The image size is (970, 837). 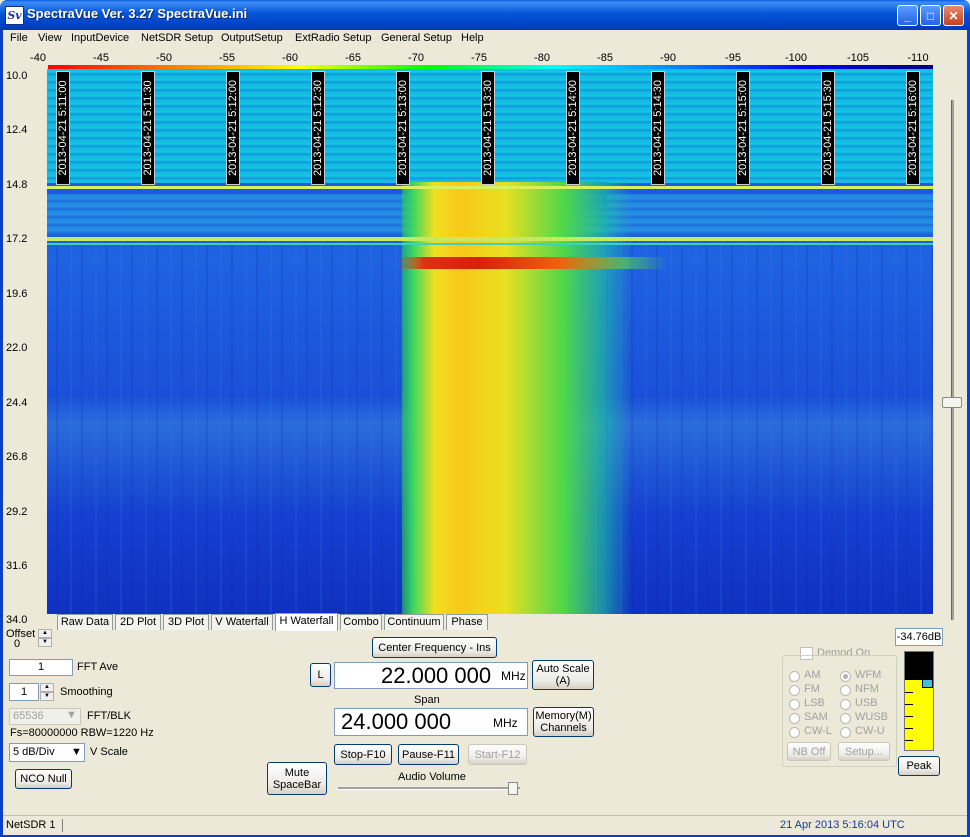 What do you see at coordinates (497, 754) in the screenshot?
I see `start-button: Start-F12` at bounding box center [497, 754].